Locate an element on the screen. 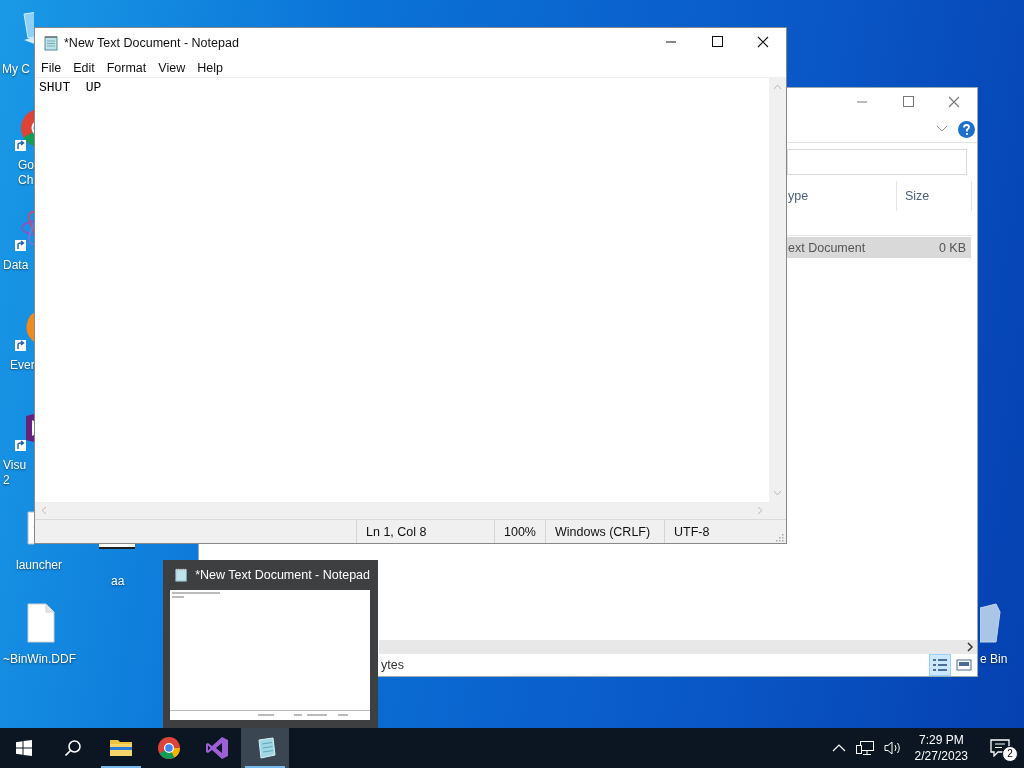 The height and width of the screenshot is (768, 1024). scroll-up-icon is located at coordinates (777, 87).